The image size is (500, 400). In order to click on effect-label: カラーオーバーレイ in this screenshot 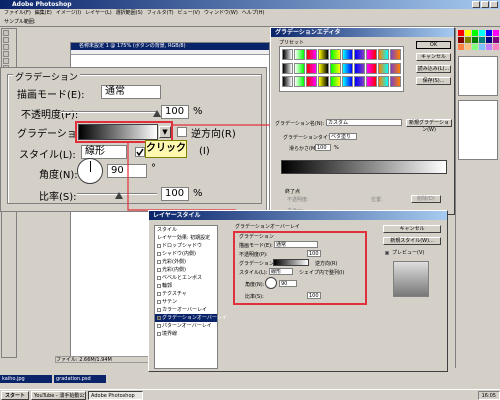, I will do `click(184, 310)`.